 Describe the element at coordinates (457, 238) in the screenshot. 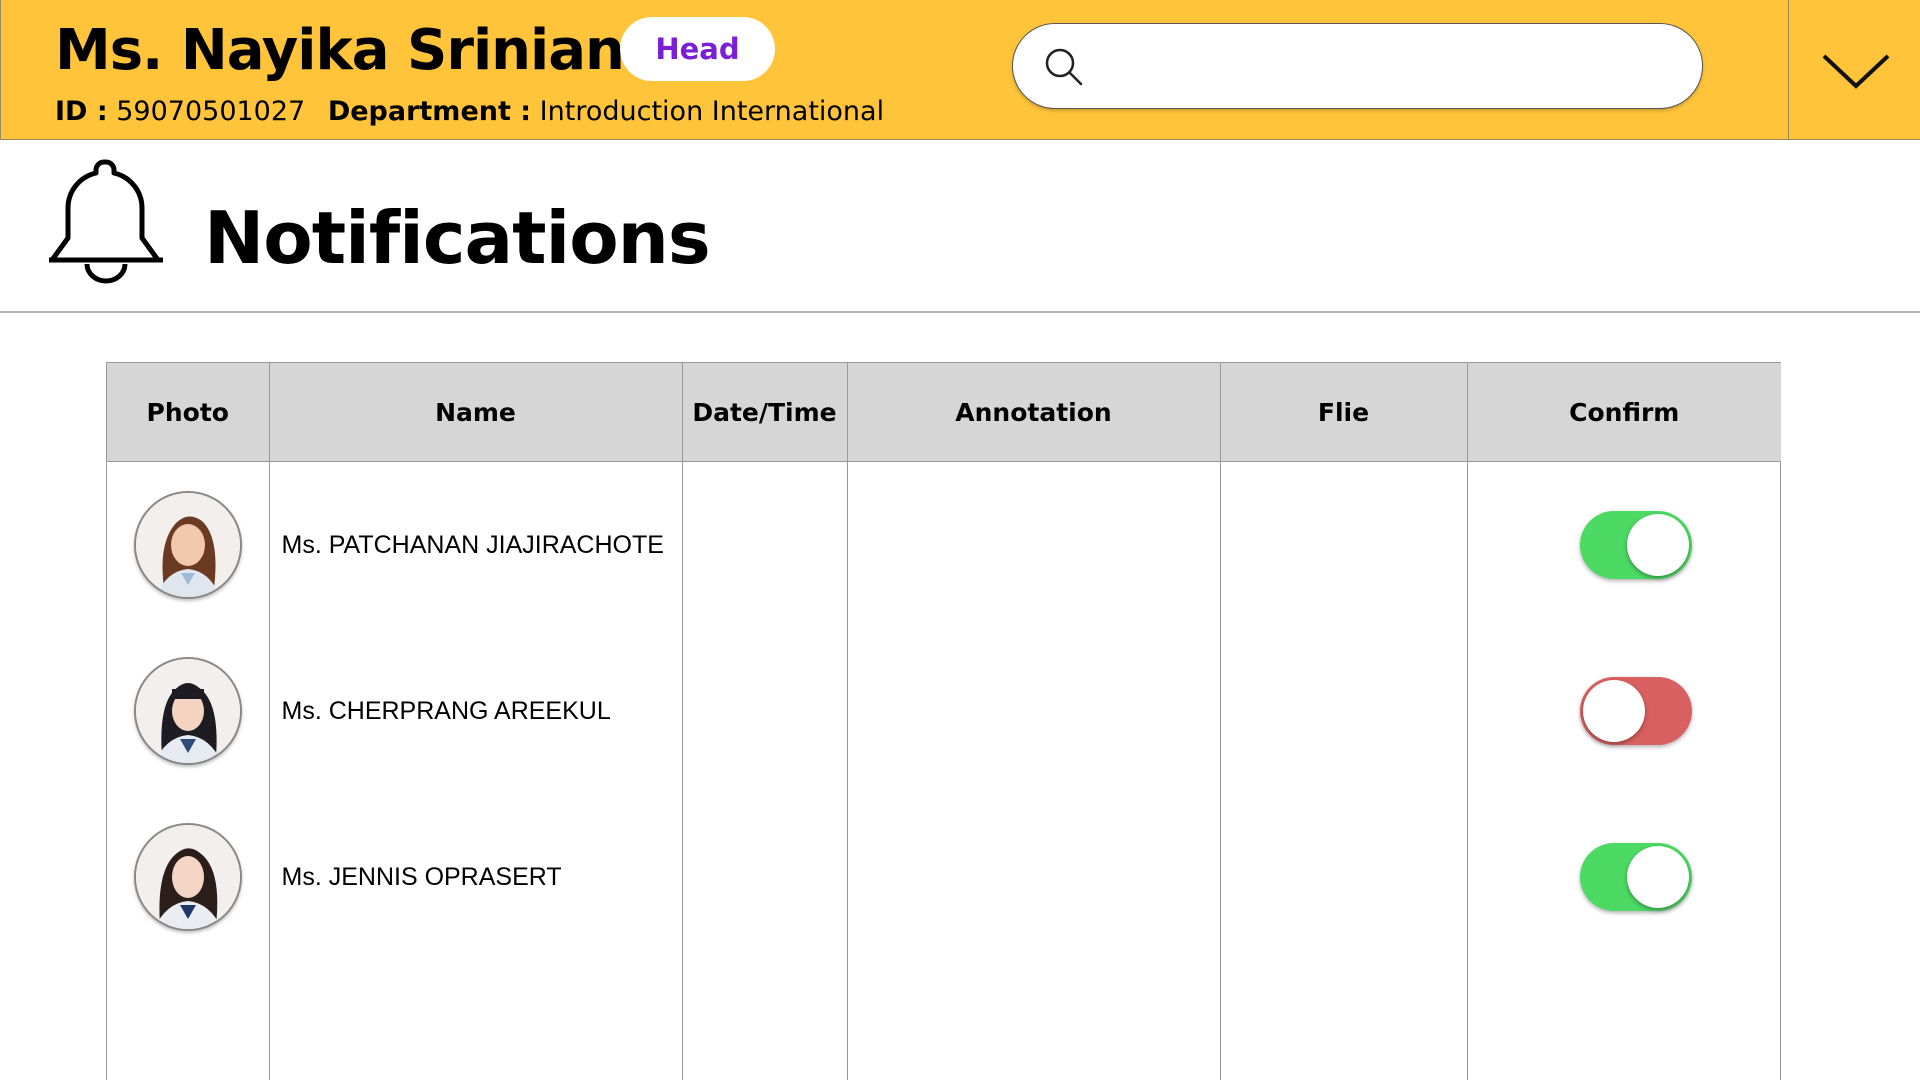

I see `page-title: Notifications` at that location.